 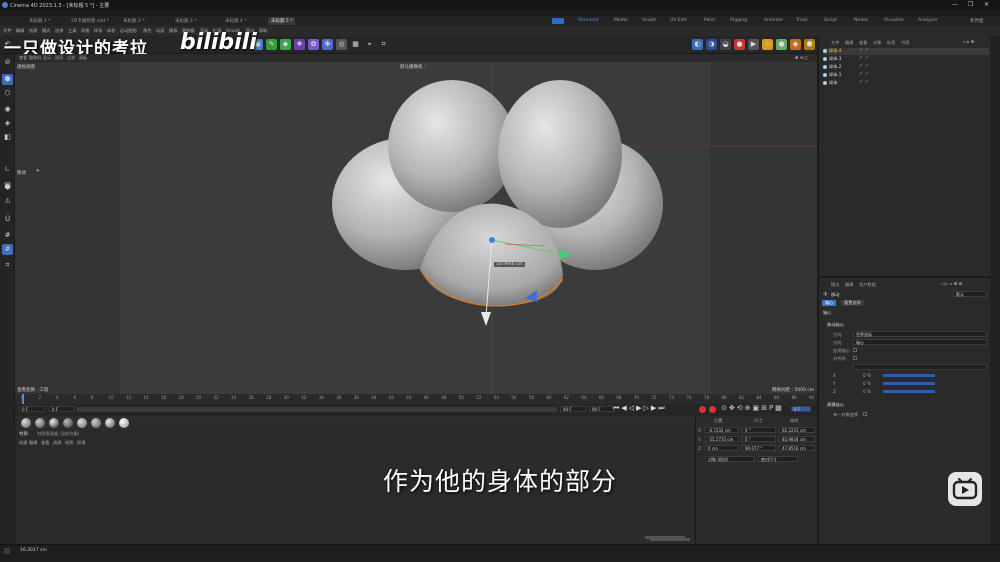 What do you see at coordinates (173, 31) in the screenshot?
I see `menu-simulate: 模拟` at bounding box center [173, 31].